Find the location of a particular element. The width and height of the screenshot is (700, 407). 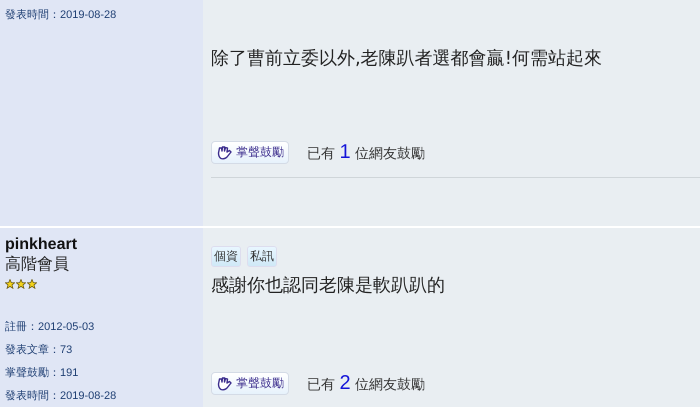

member-rank: 高階會員 is located at coordinates (37, 264).